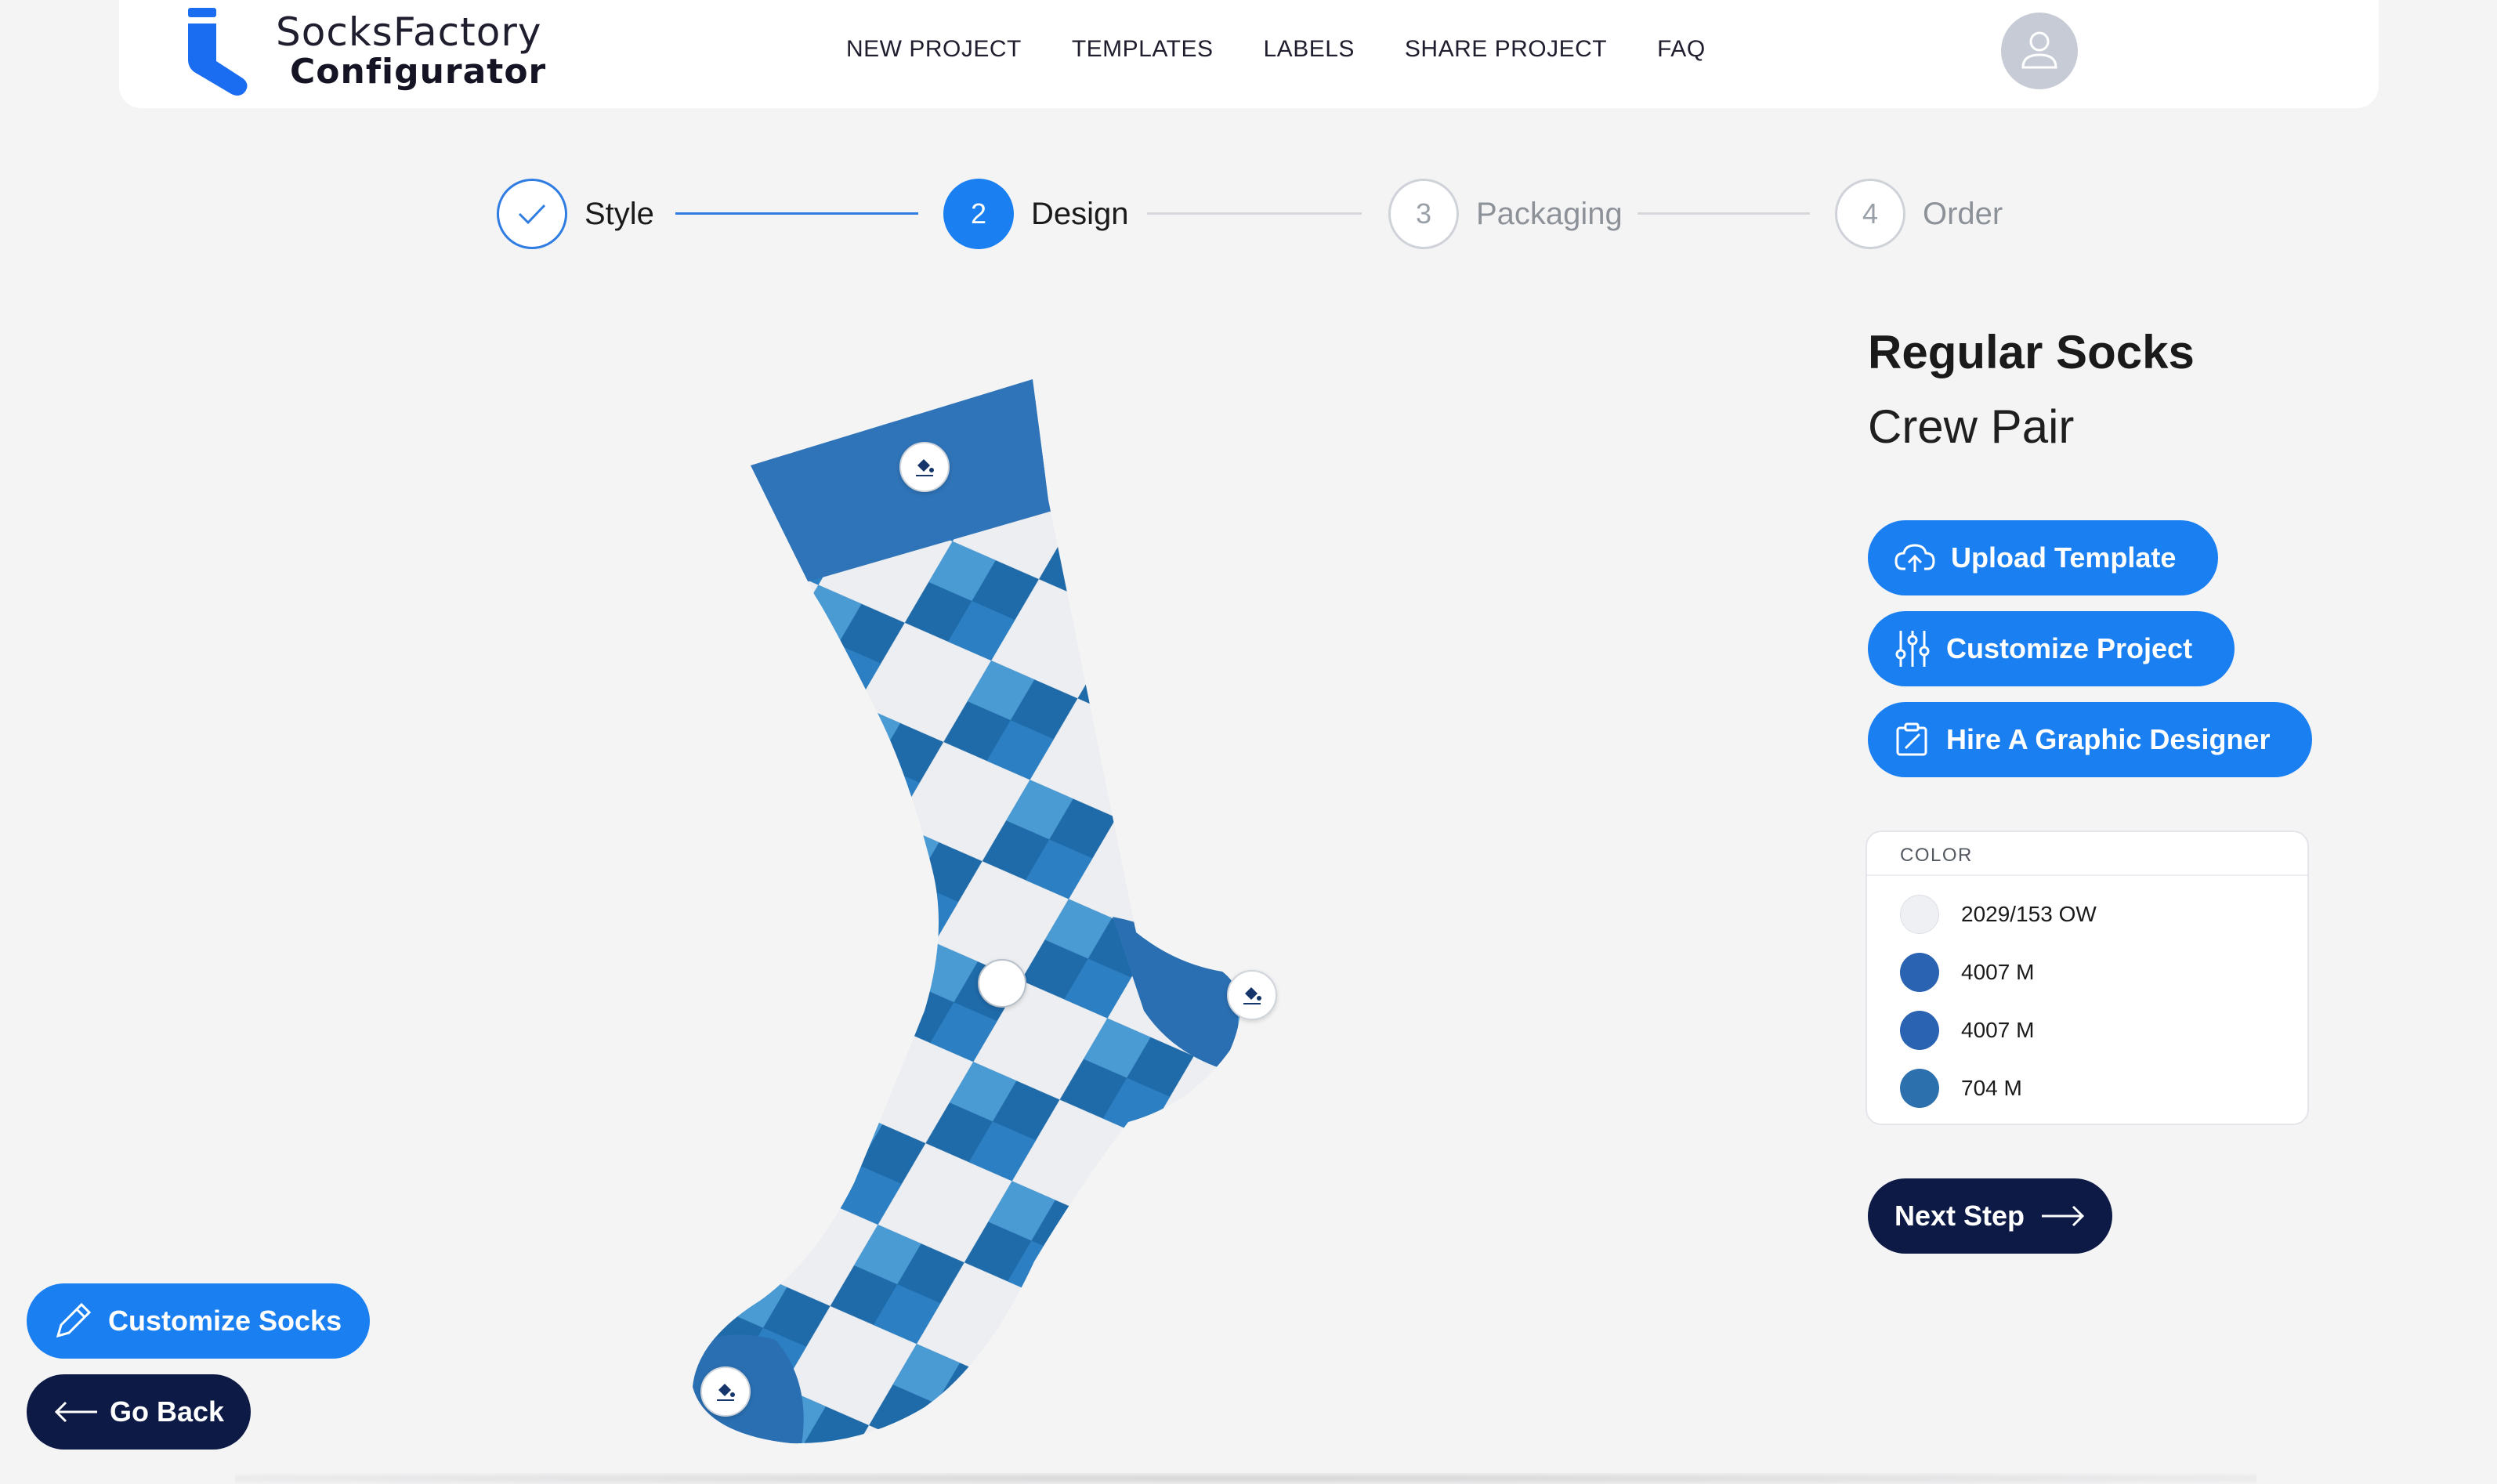 This screenshot has height=1484, width=2497. I want to click on product-title: Regular Socks, so click(2031, 352).